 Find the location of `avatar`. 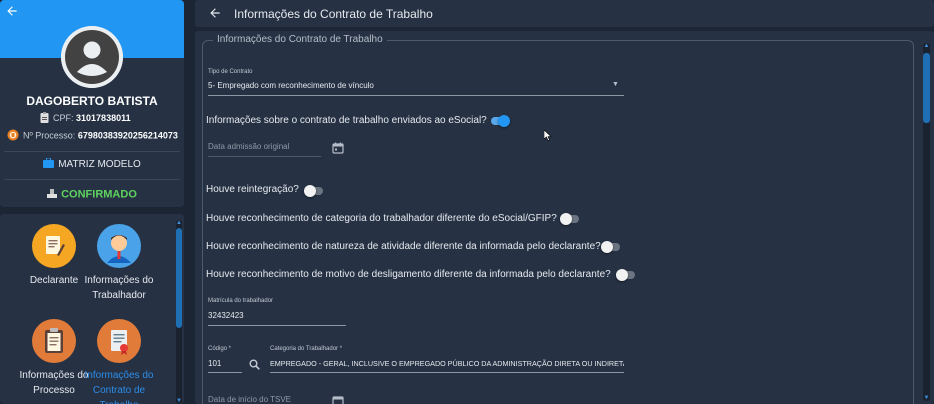

avatar is located at coordinates (92, 57).